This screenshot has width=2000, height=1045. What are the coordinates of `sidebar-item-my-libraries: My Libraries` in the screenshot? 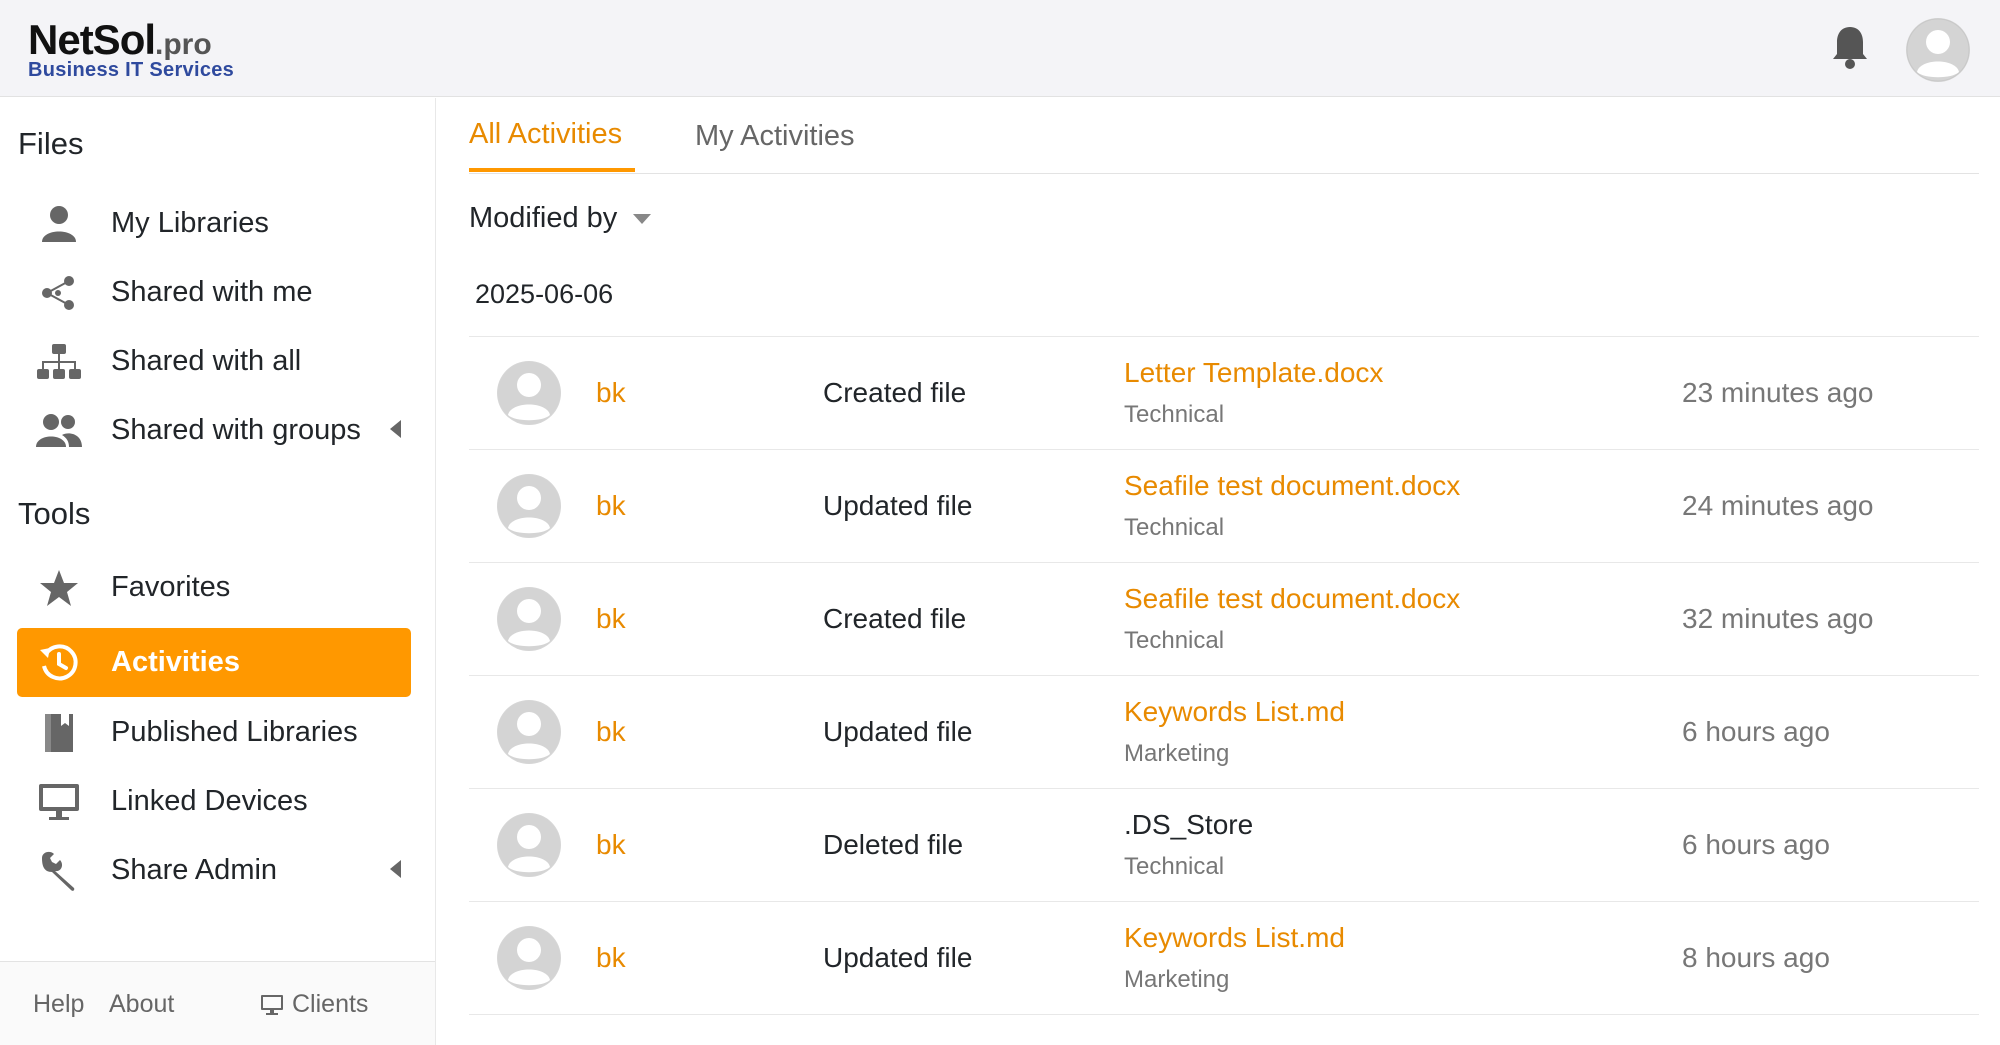 It's located at (214, 223).